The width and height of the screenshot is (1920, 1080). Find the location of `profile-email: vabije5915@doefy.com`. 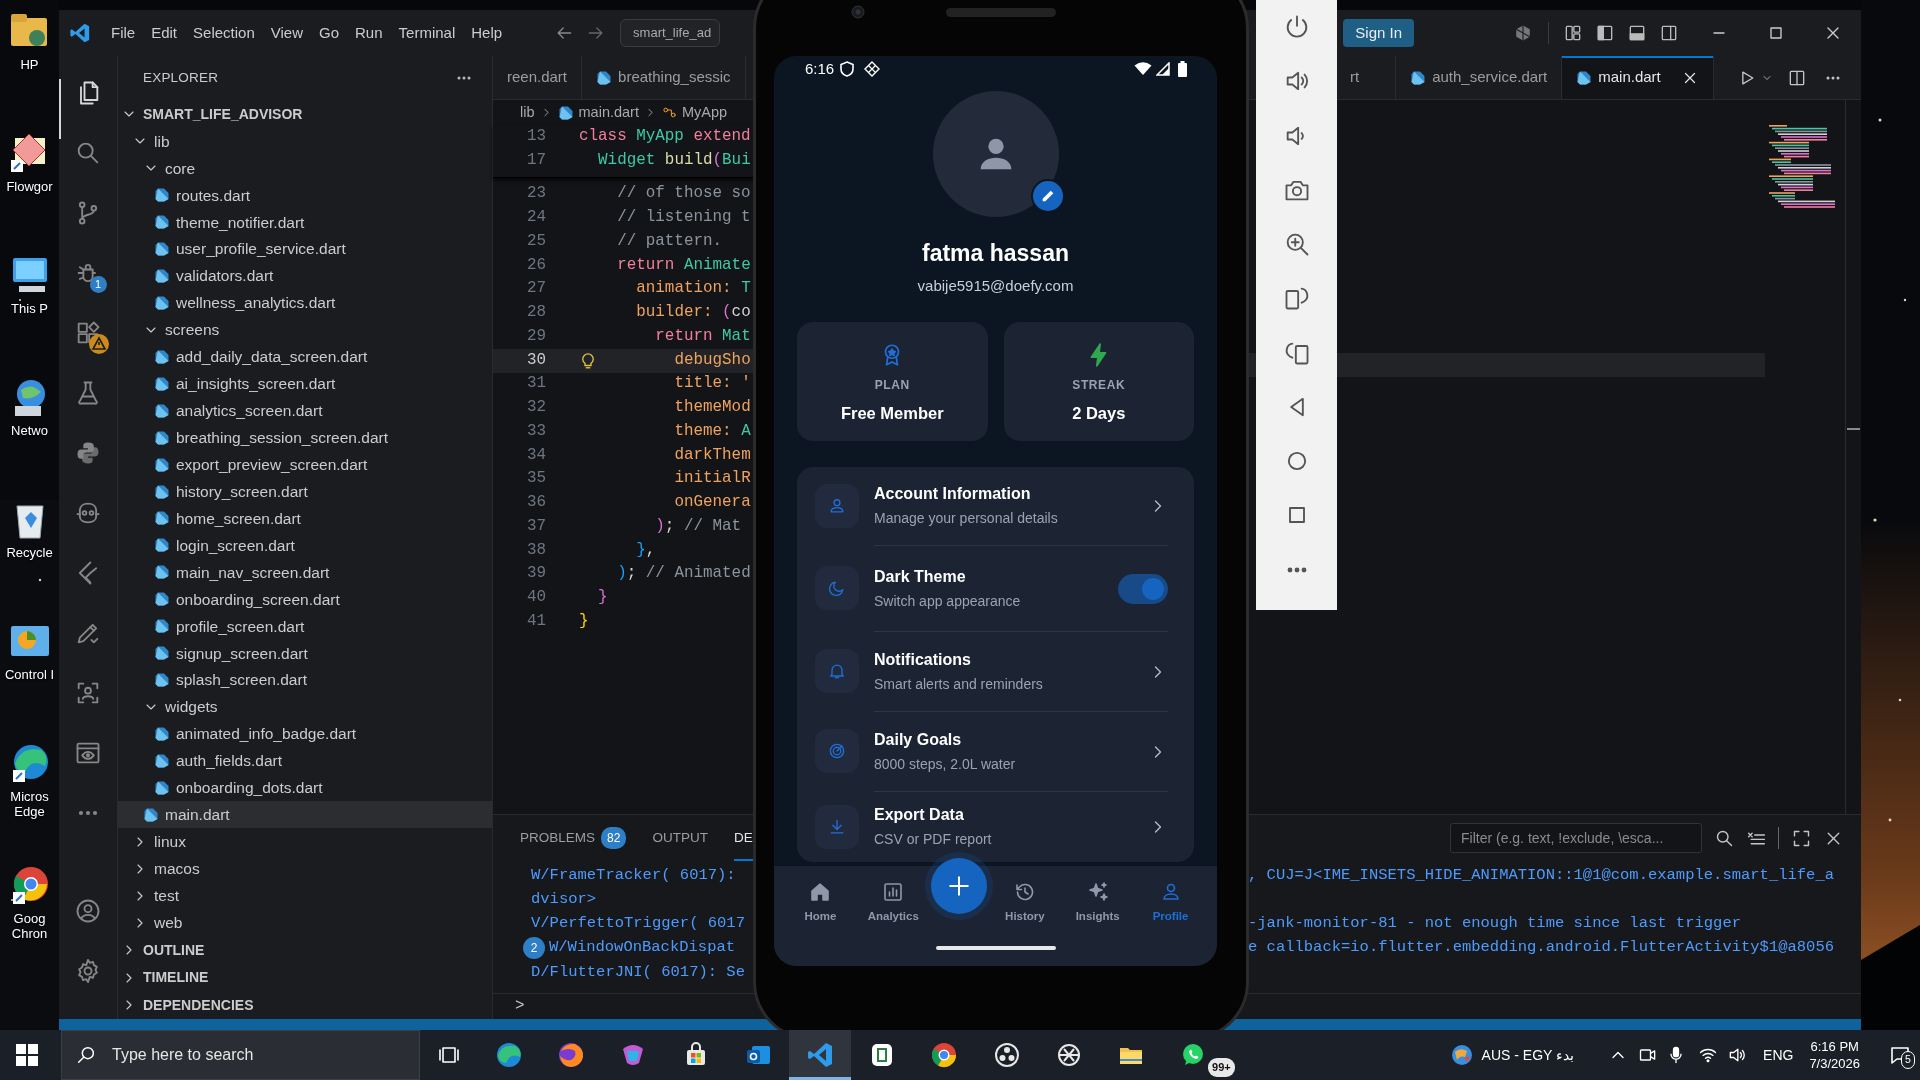

profile-email: vabije5915@doefy.com is located at coordinates (995, 286).